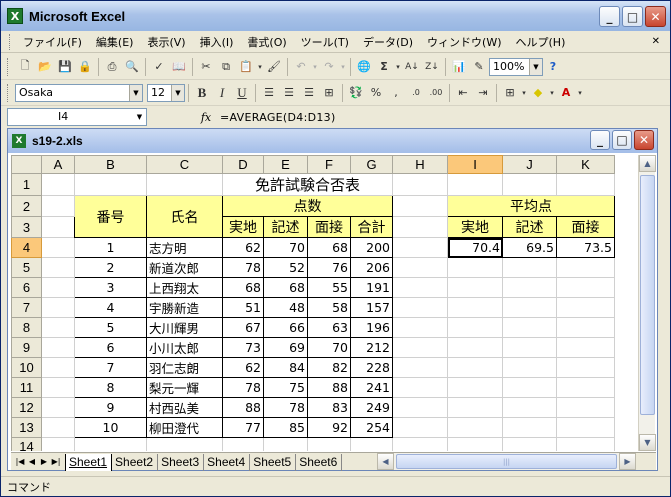 This screenshot has height=497, width=671. Describe the element at coordinates (112, 67) in the screenshot. I see `print-icon: ⎙` at that location.